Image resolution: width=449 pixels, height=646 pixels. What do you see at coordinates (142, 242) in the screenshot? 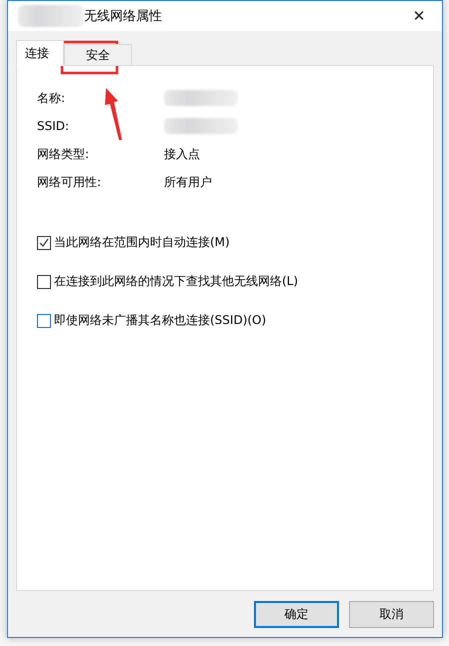
I see `checkbox-label: 当此网络在范围内时自动连接(M)` at bounding box center [142, 242].